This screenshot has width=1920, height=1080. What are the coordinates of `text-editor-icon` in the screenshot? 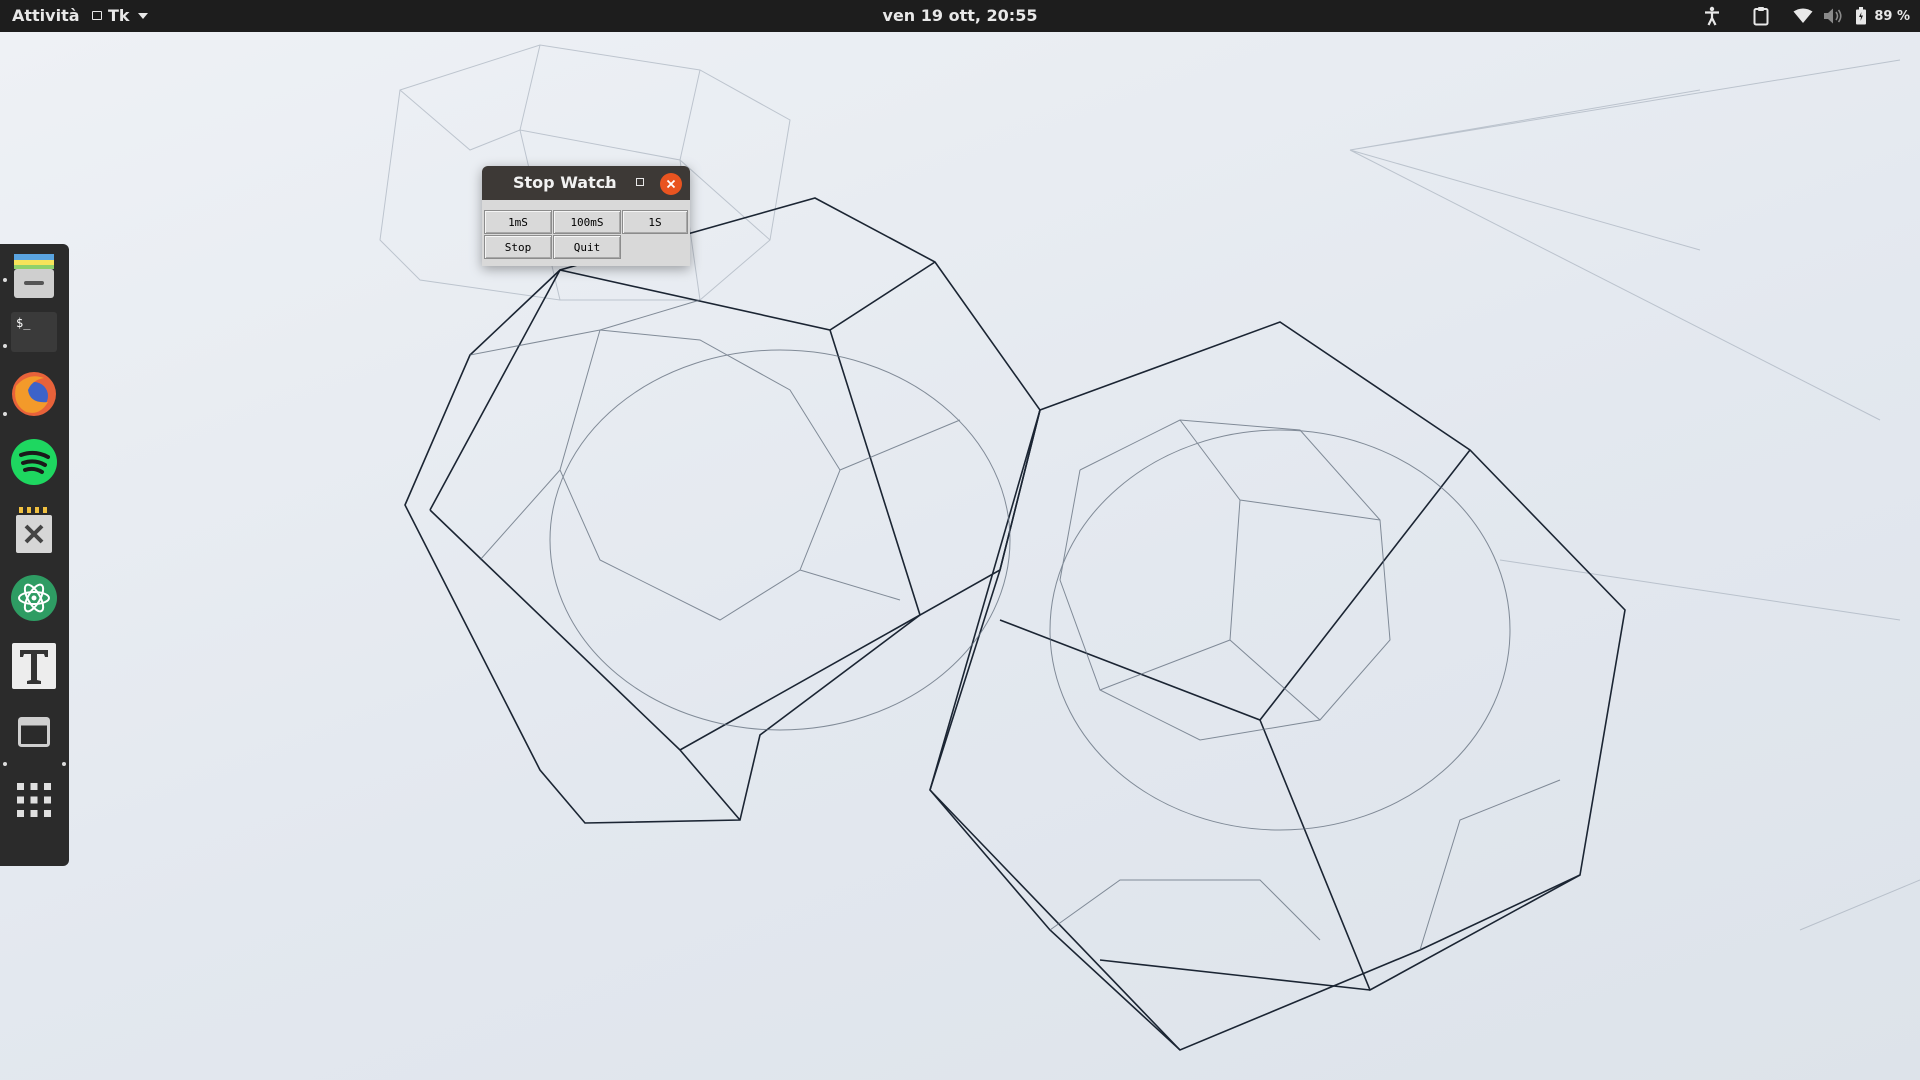 It's located at (34, 666).